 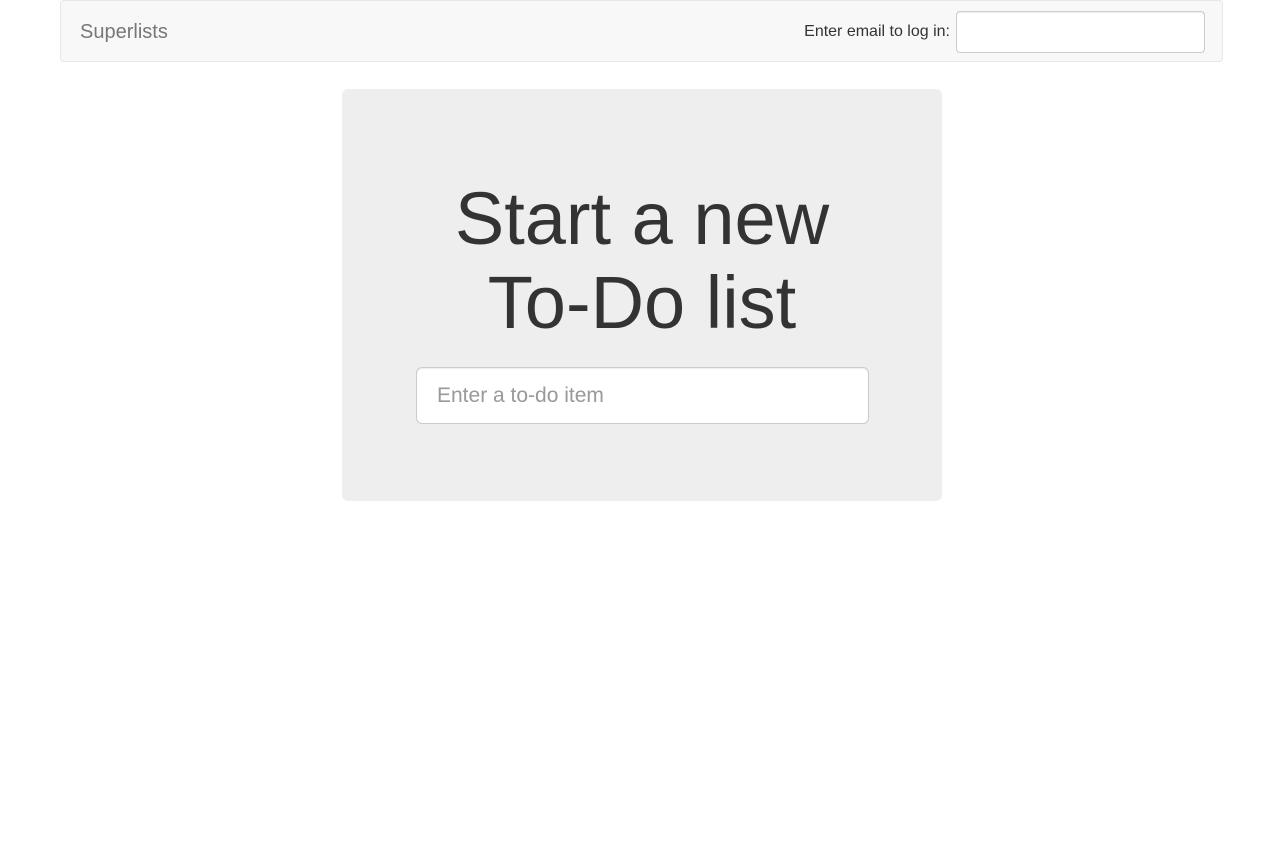 I want to click on page-title-line-1: Start a new, so click(x=642, y=218).